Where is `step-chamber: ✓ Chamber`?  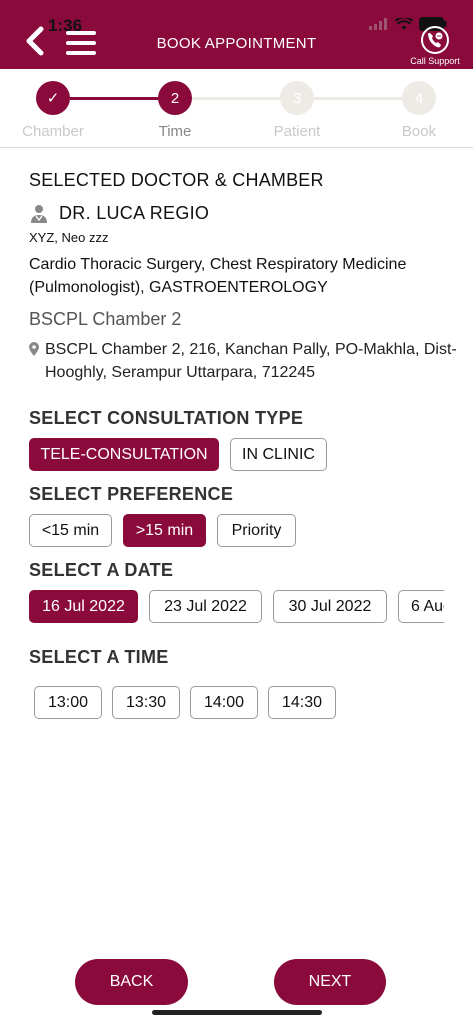
step-chamber: ✓ Chamber is located at coordinates (53, 110).